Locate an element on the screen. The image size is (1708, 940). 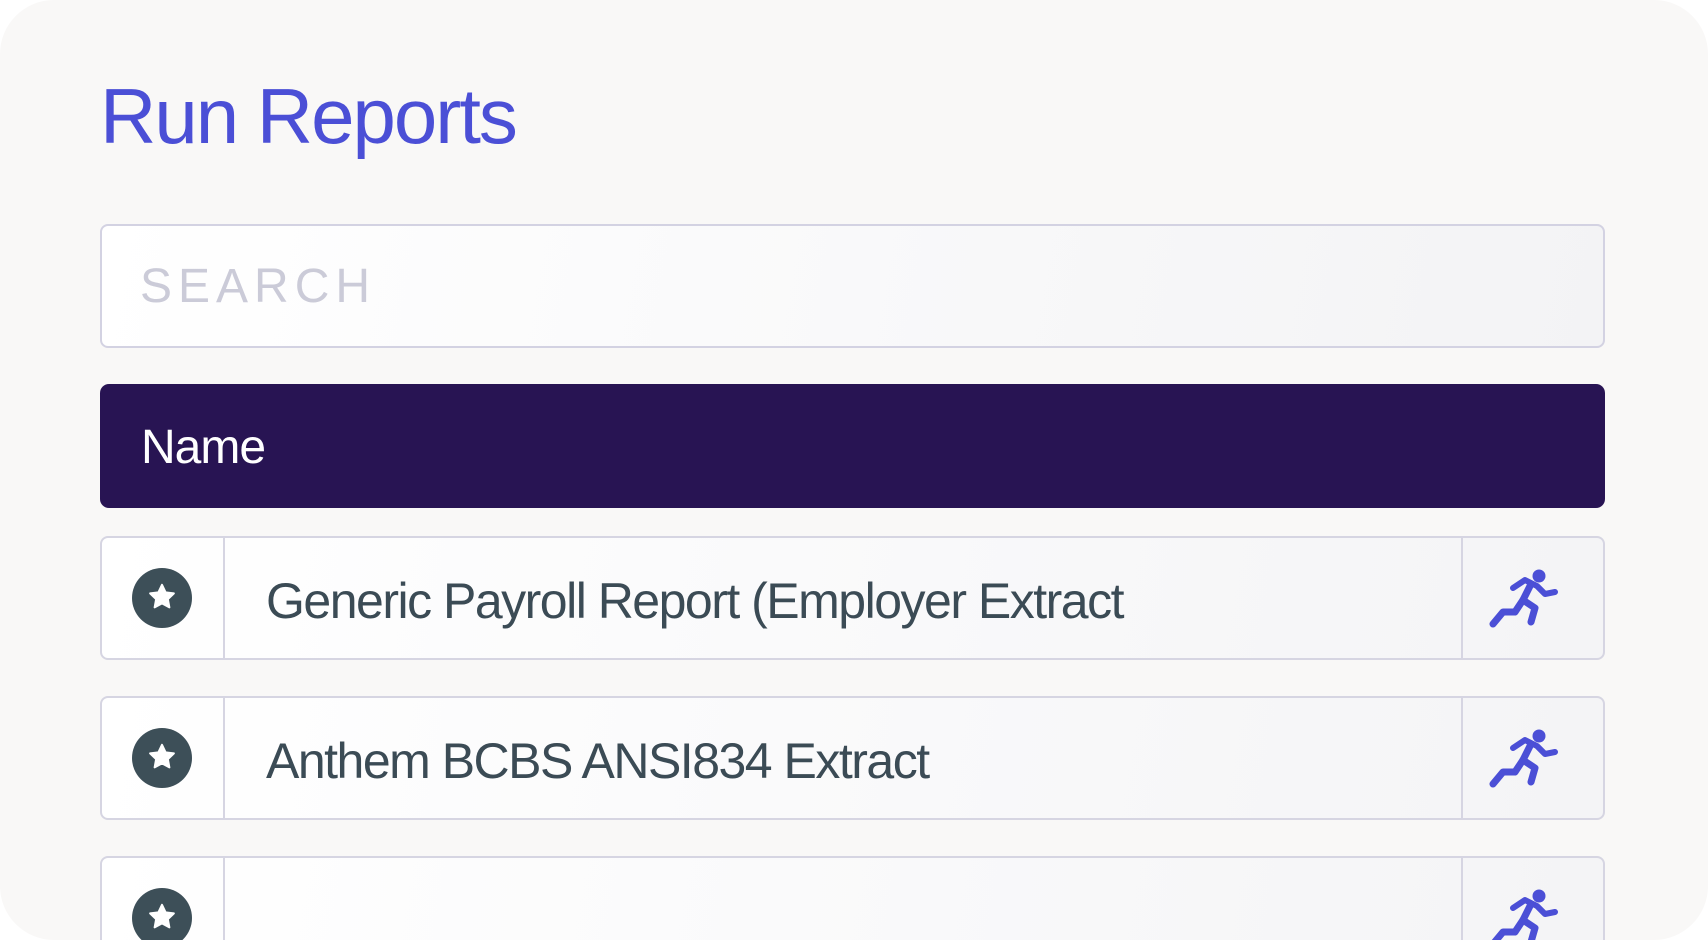
search-input is located at coordinates (850, 286).